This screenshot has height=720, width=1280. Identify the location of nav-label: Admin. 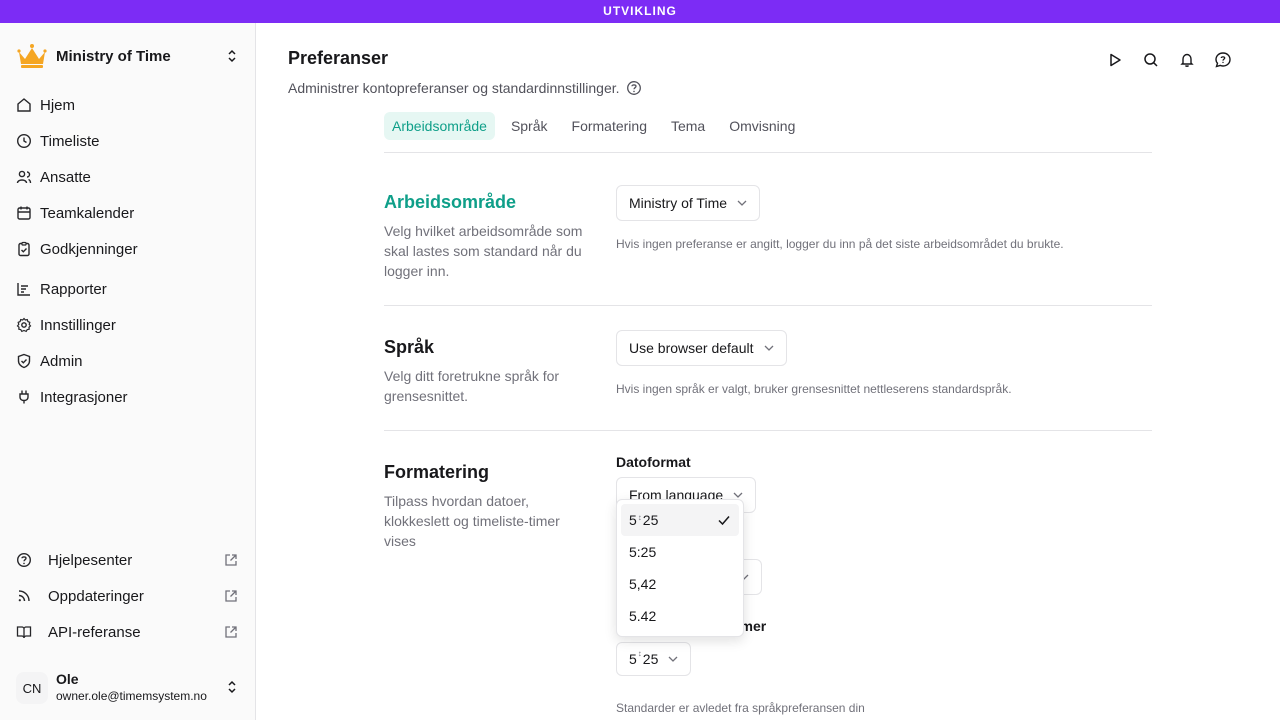
(61, 361).